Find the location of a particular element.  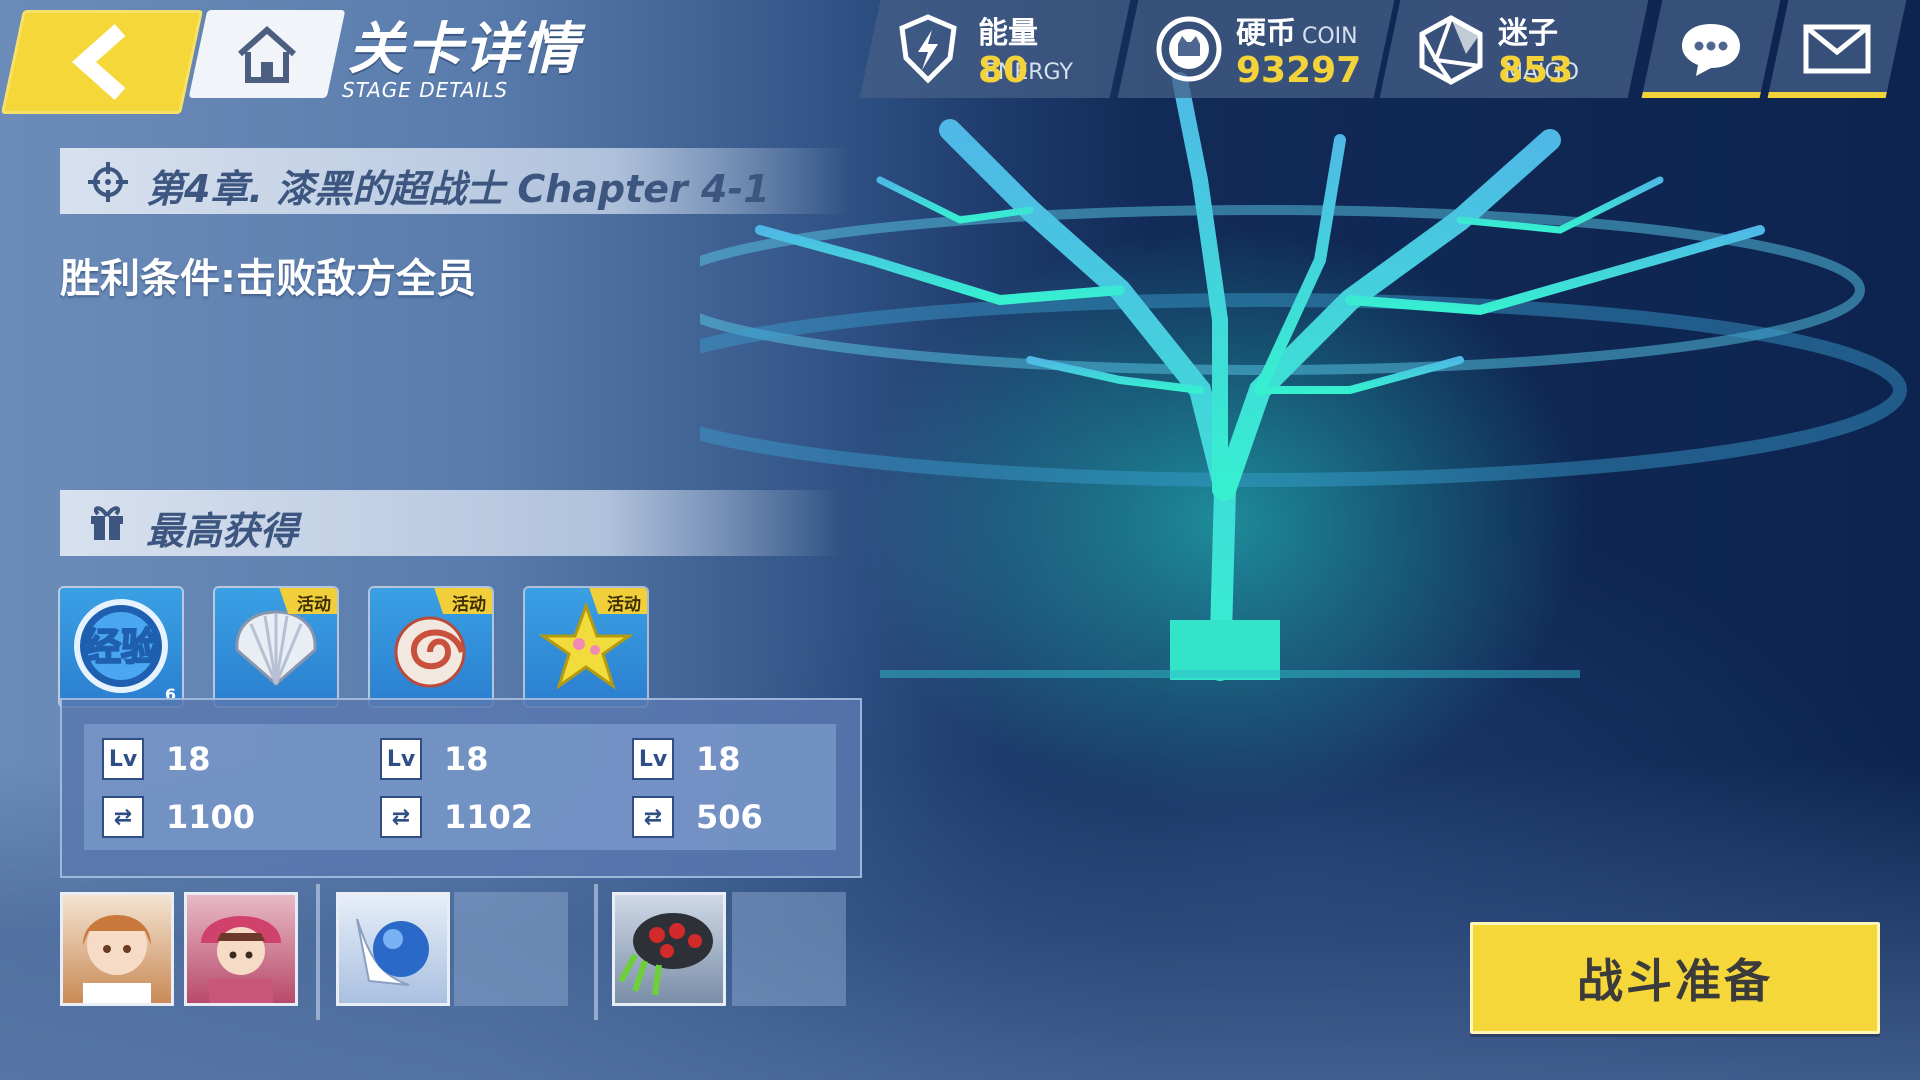

energy-value: 80 is located at coordinates (1003, 70).